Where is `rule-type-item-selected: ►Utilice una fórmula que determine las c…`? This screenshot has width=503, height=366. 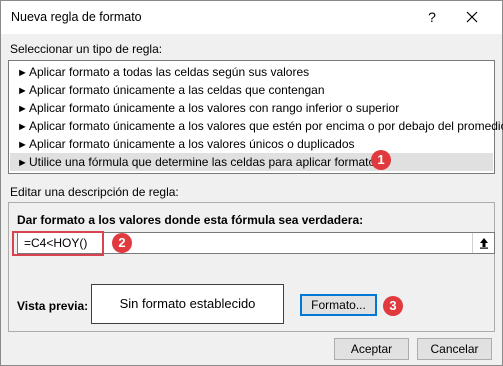 rule-type-item-selected: ►Utilice una fórmula que determine las c… is located at coordinates (251, 162).